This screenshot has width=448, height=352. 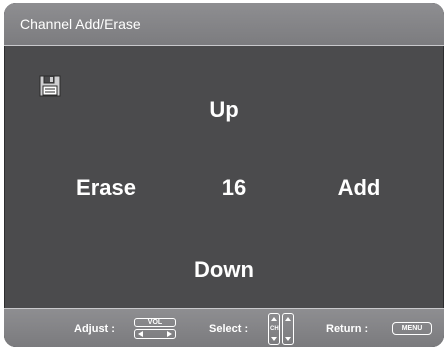 I want to click on up-button: Up, so click(x=224, y=110).